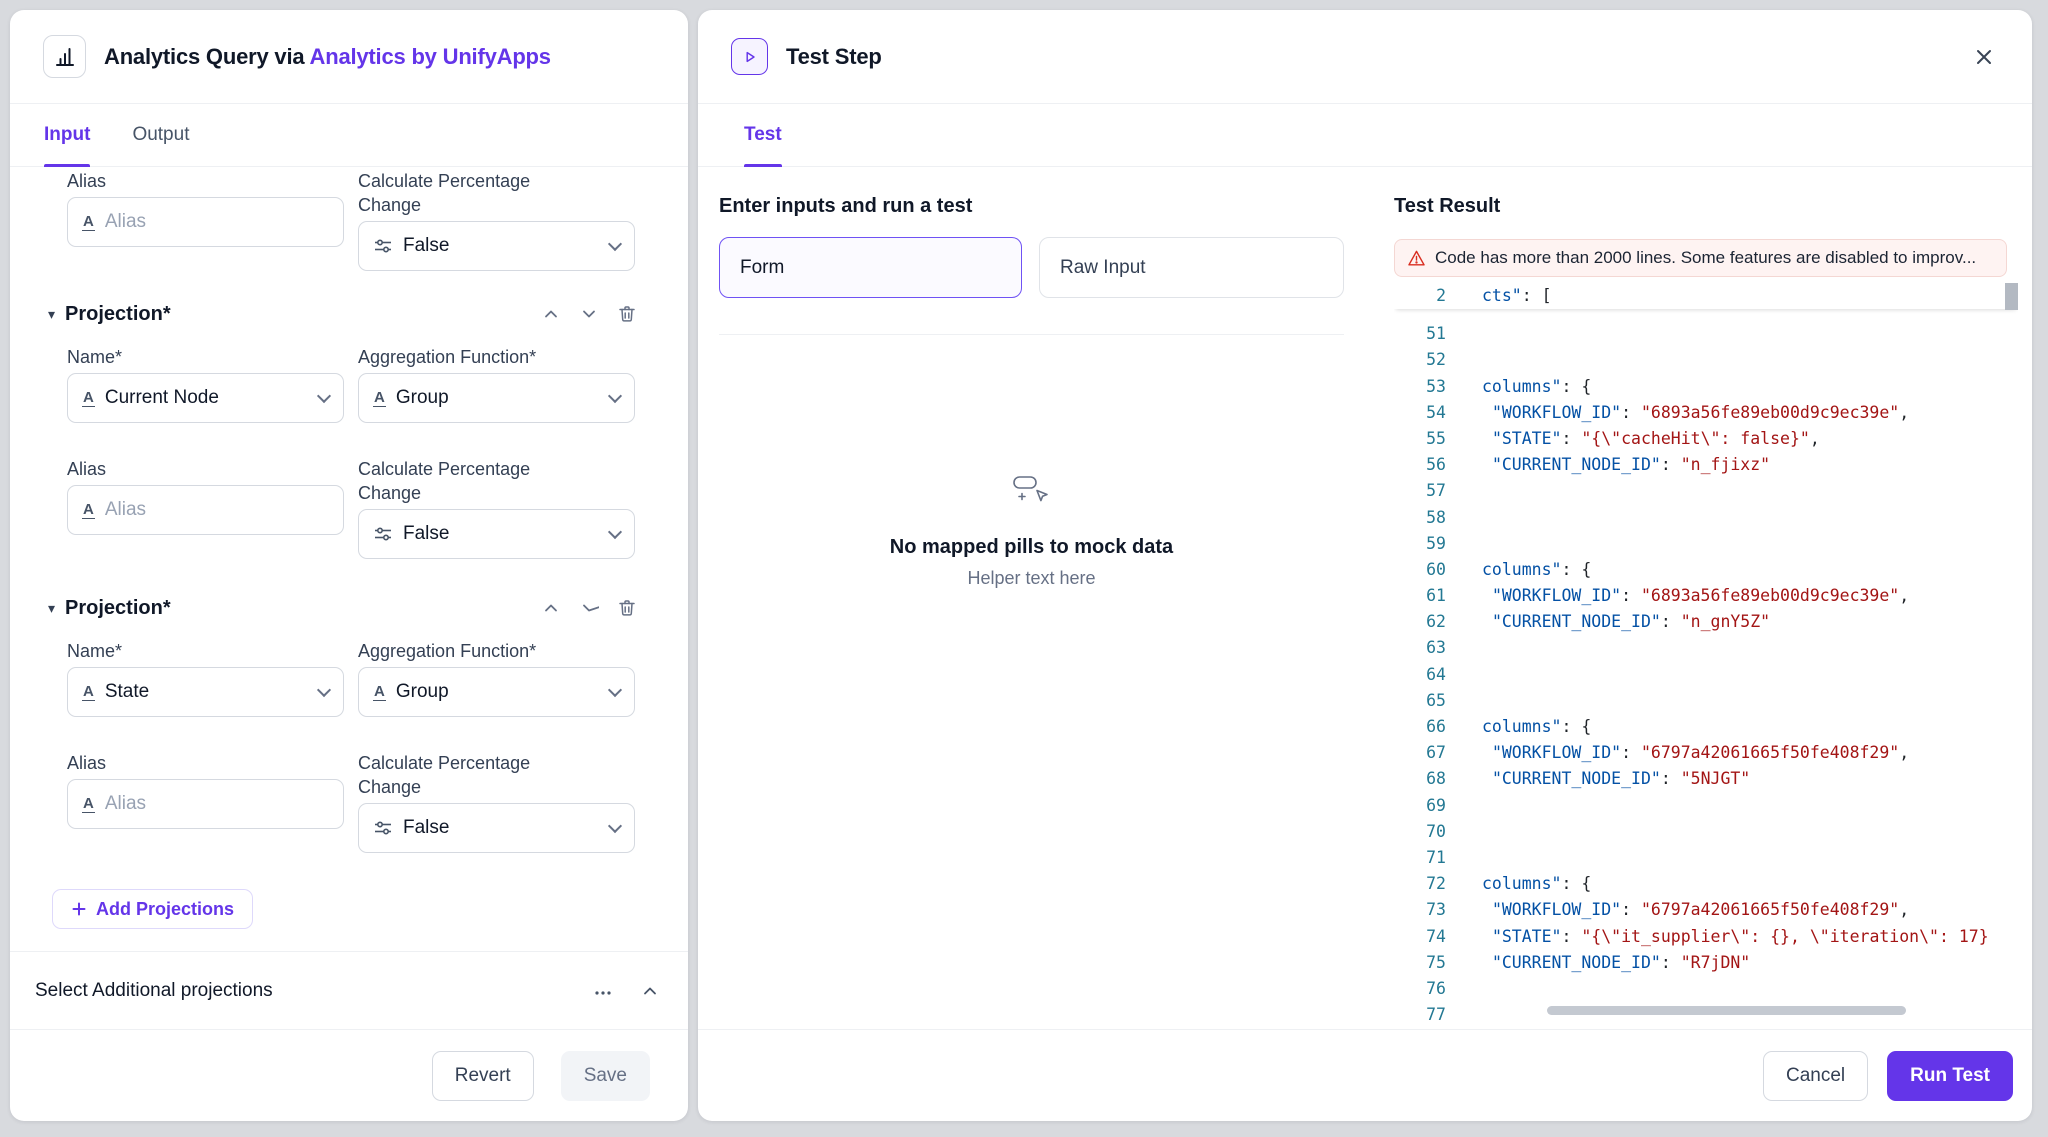  What do you see at coordinates (1365, 57) in the screenshot?
I see `test-step-header: Test Step` at bounding box center [1365, 57].